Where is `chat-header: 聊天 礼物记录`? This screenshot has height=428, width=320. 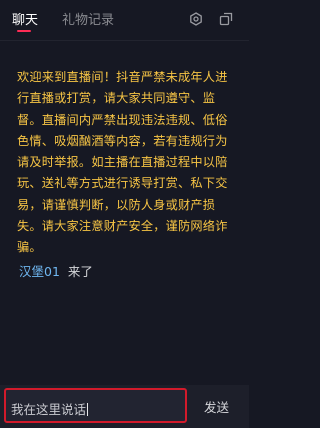 chat-header: 聊天 礼物记录 is located at coordinates (124, 20).